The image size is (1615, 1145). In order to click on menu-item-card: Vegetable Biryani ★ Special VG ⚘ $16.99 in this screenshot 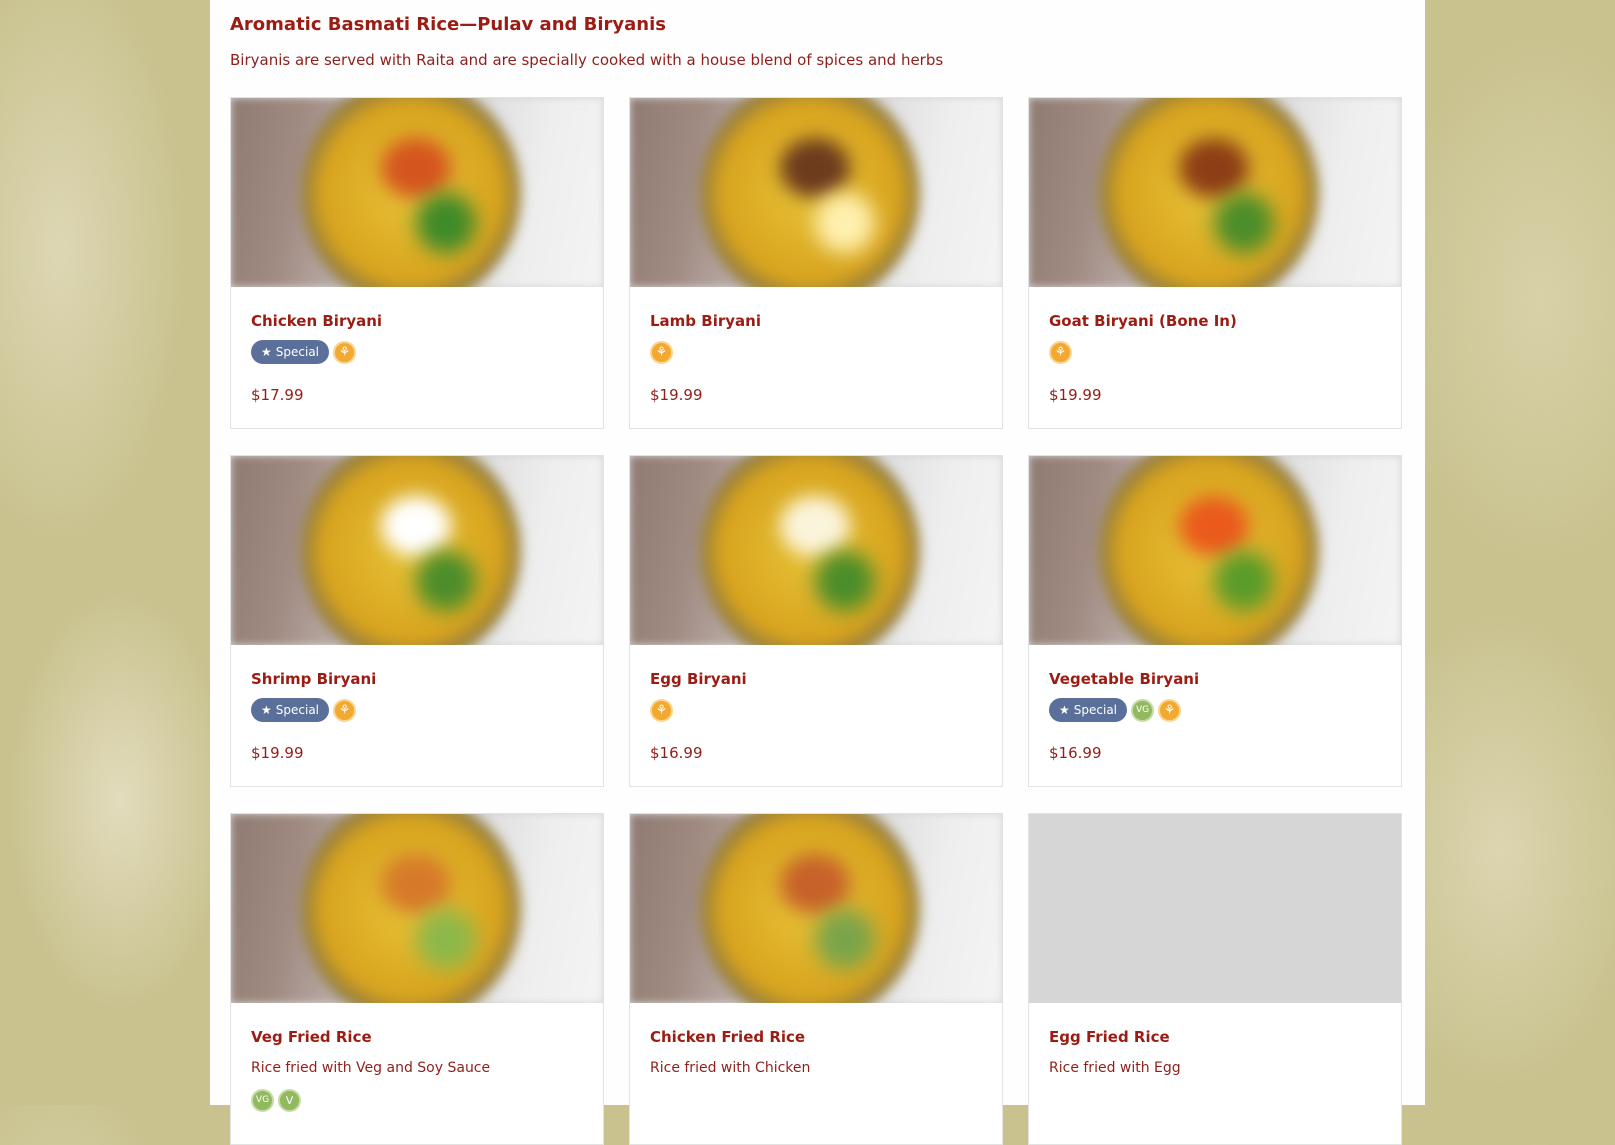, I will do `click(1215, 621)`.